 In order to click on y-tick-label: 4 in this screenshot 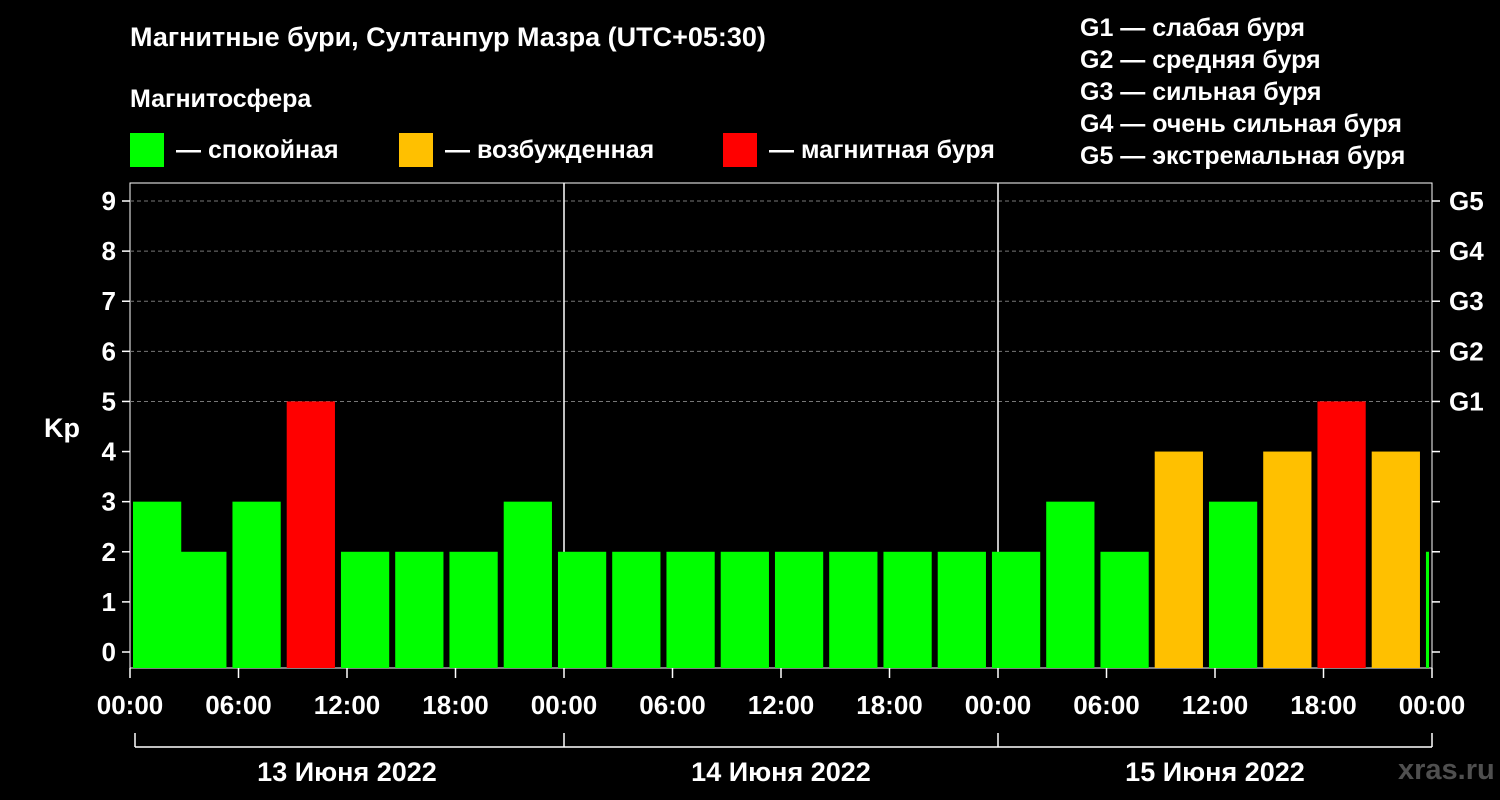, I will do `click(109, 452)`.